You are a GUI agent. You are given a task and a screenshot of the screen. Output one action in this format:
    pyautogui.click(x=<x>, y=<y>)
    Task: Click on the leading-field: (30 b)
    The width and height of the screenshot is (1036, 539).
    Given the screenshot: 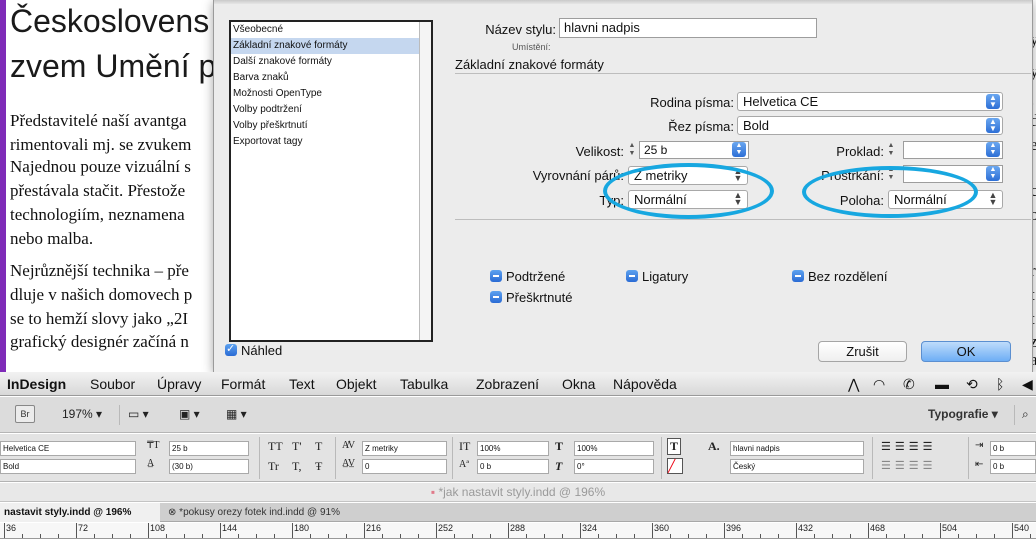 What is the action you would take?
    pyautogui.click(x=209, y=466)
    